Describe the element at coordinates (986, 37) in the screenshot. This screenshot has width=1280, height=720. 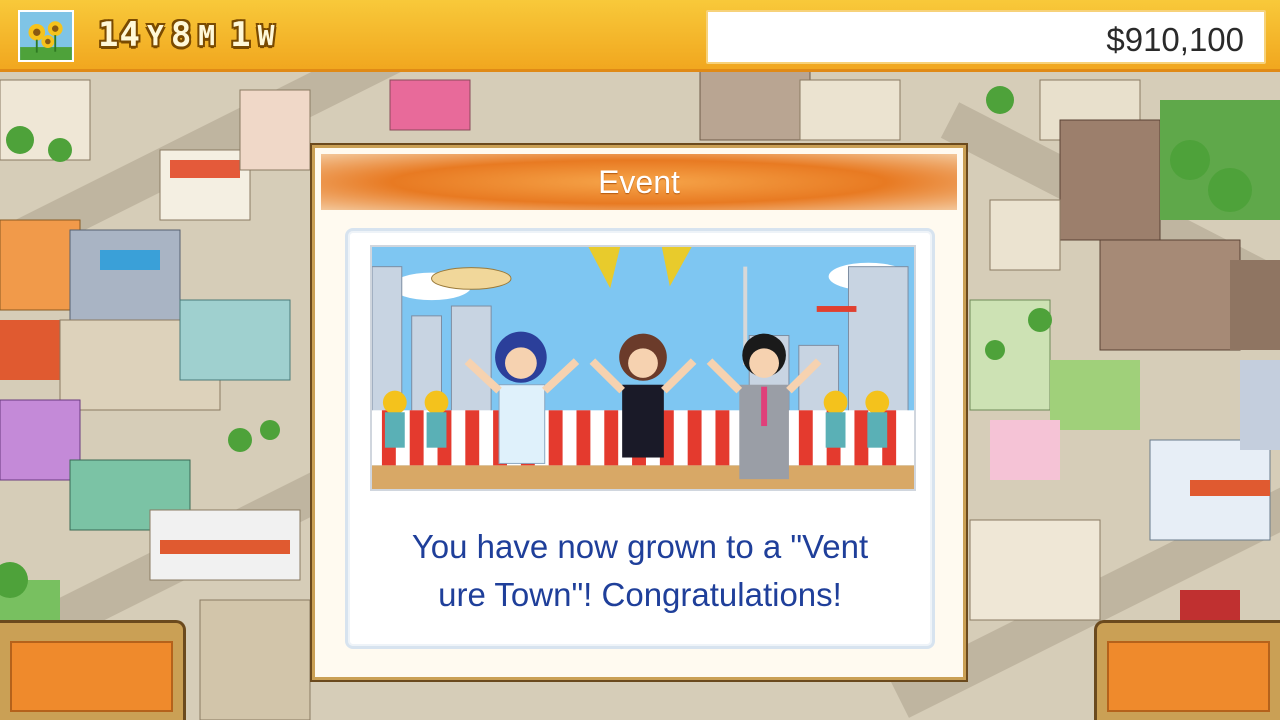
I see `funds-display: $910,100` at that location.